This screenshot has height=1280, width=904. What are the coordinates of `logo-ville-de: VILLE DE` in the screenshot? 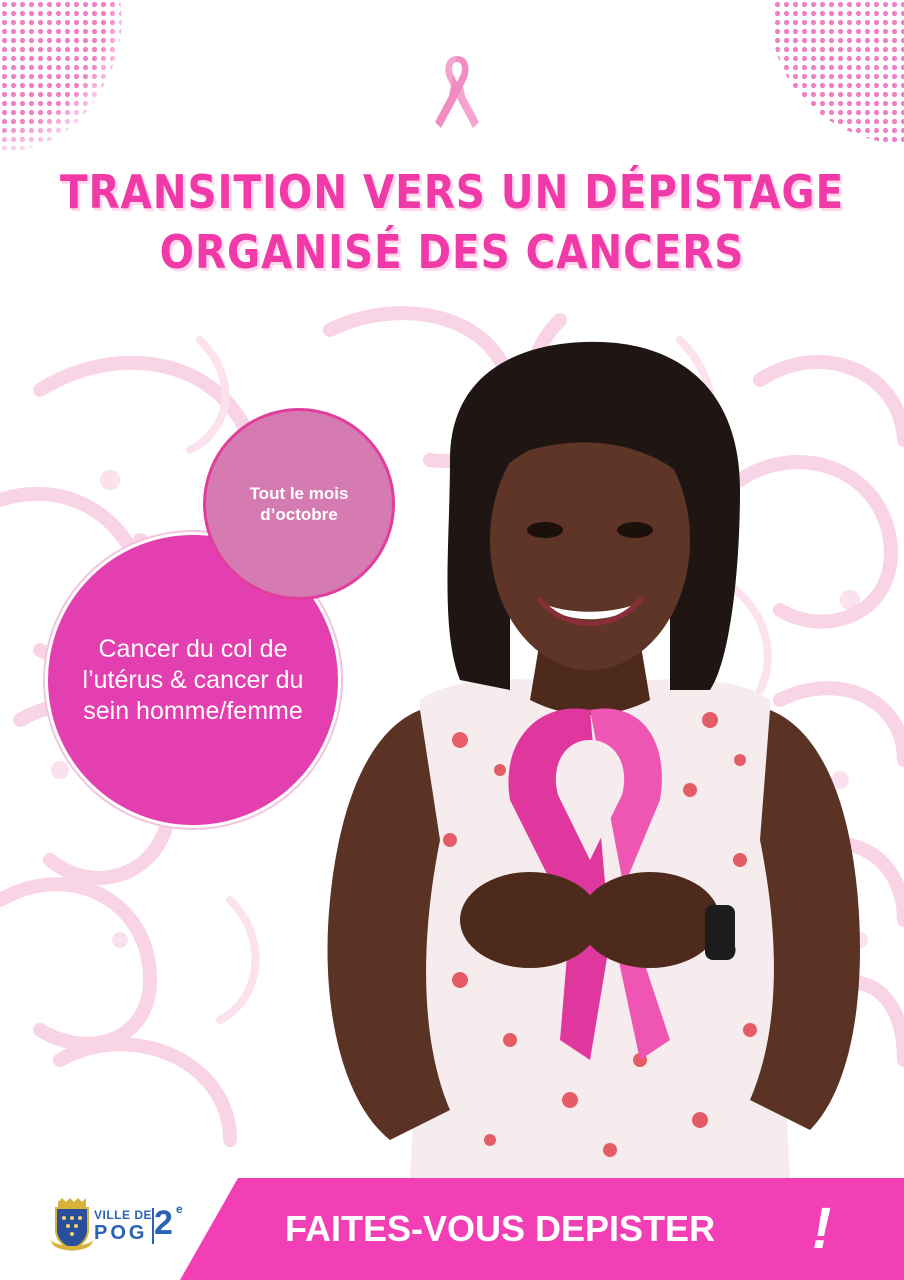 It's located at (123, 1215).